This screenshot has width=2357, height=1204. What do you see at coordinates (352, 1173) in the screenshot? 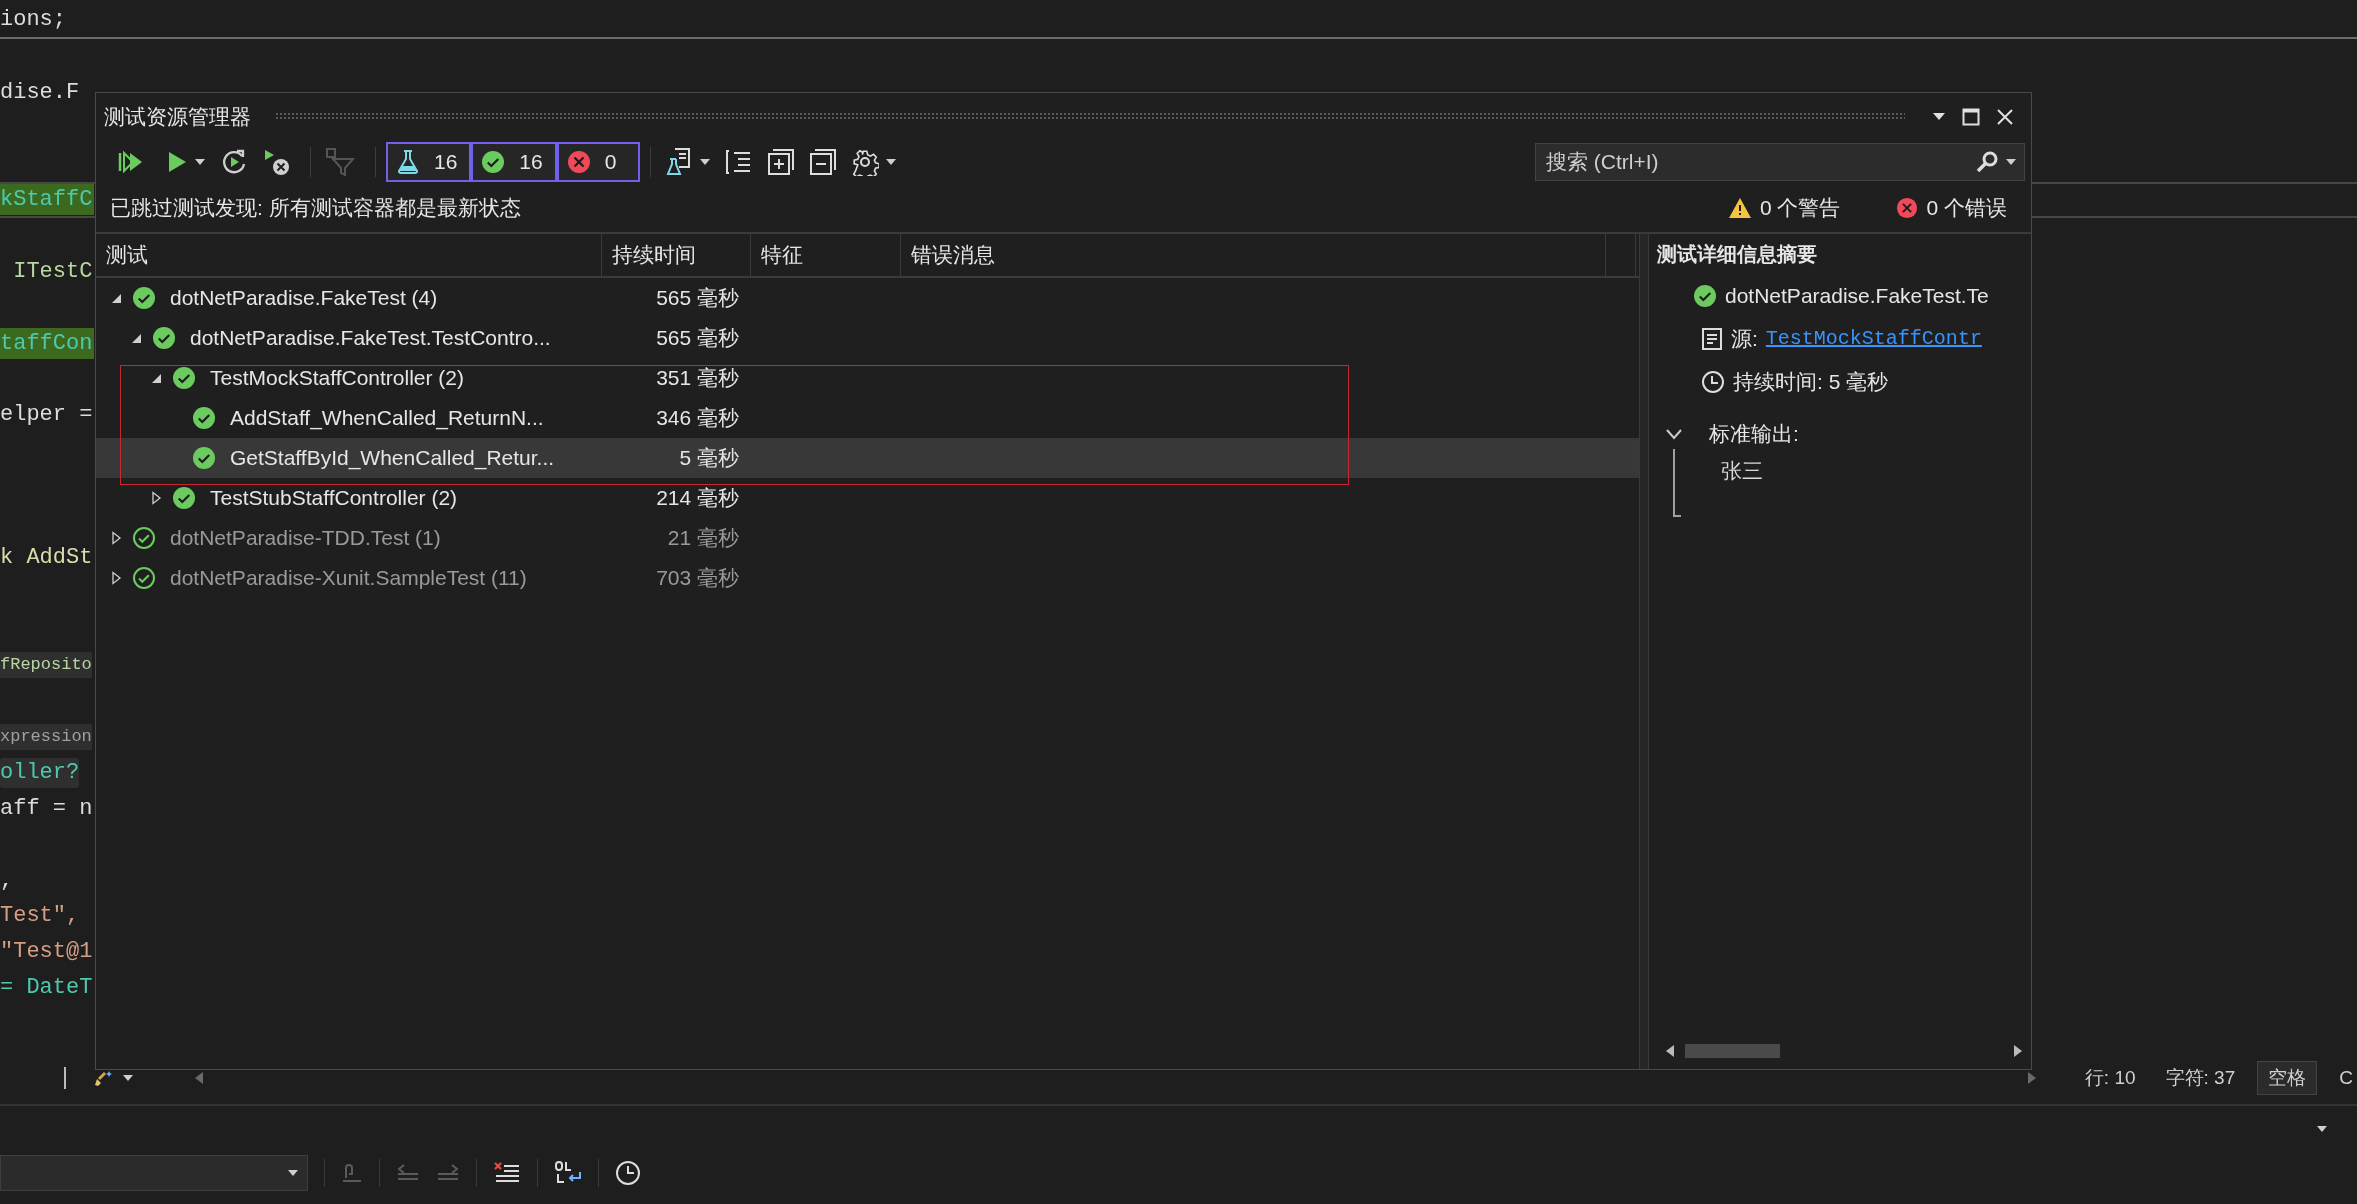
I see `find-message-icon` at bounding box center [352, 1173].